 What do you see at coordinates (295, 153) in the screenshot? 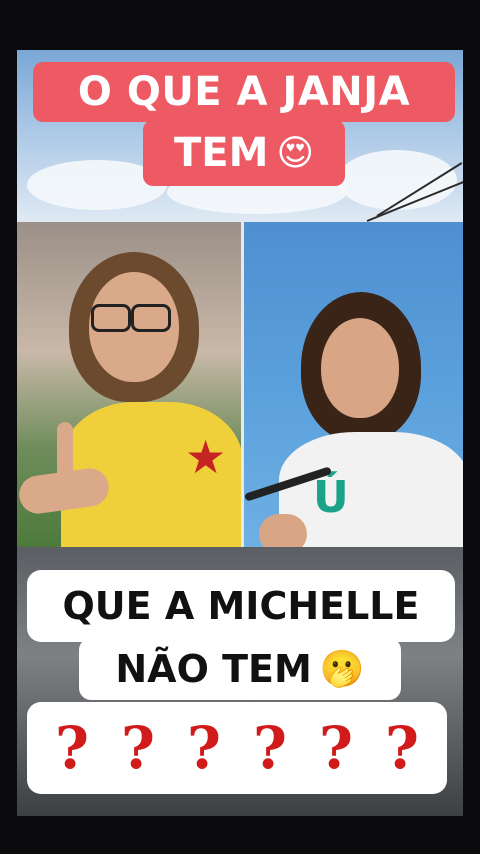
I see `heart-eyes-emoji-icon: 😍` at bounding box center [295, 153].